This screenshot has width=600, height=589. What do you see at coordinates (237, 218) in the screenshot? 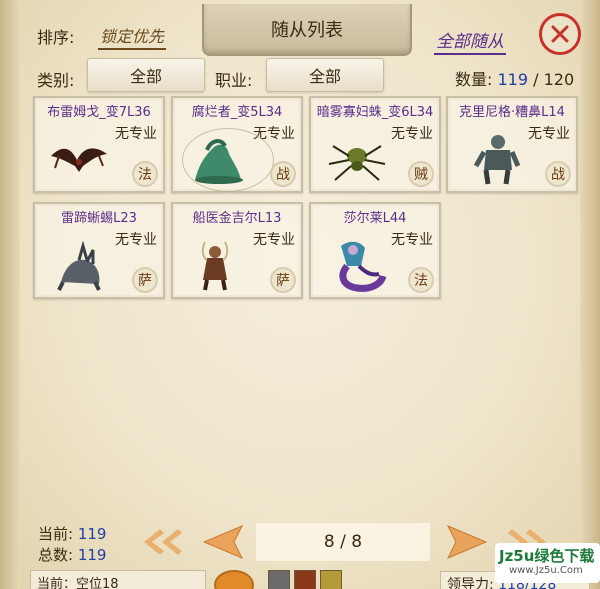
I see `follower-name: 船医金吉尔L13` at bounding box center [237, 218].